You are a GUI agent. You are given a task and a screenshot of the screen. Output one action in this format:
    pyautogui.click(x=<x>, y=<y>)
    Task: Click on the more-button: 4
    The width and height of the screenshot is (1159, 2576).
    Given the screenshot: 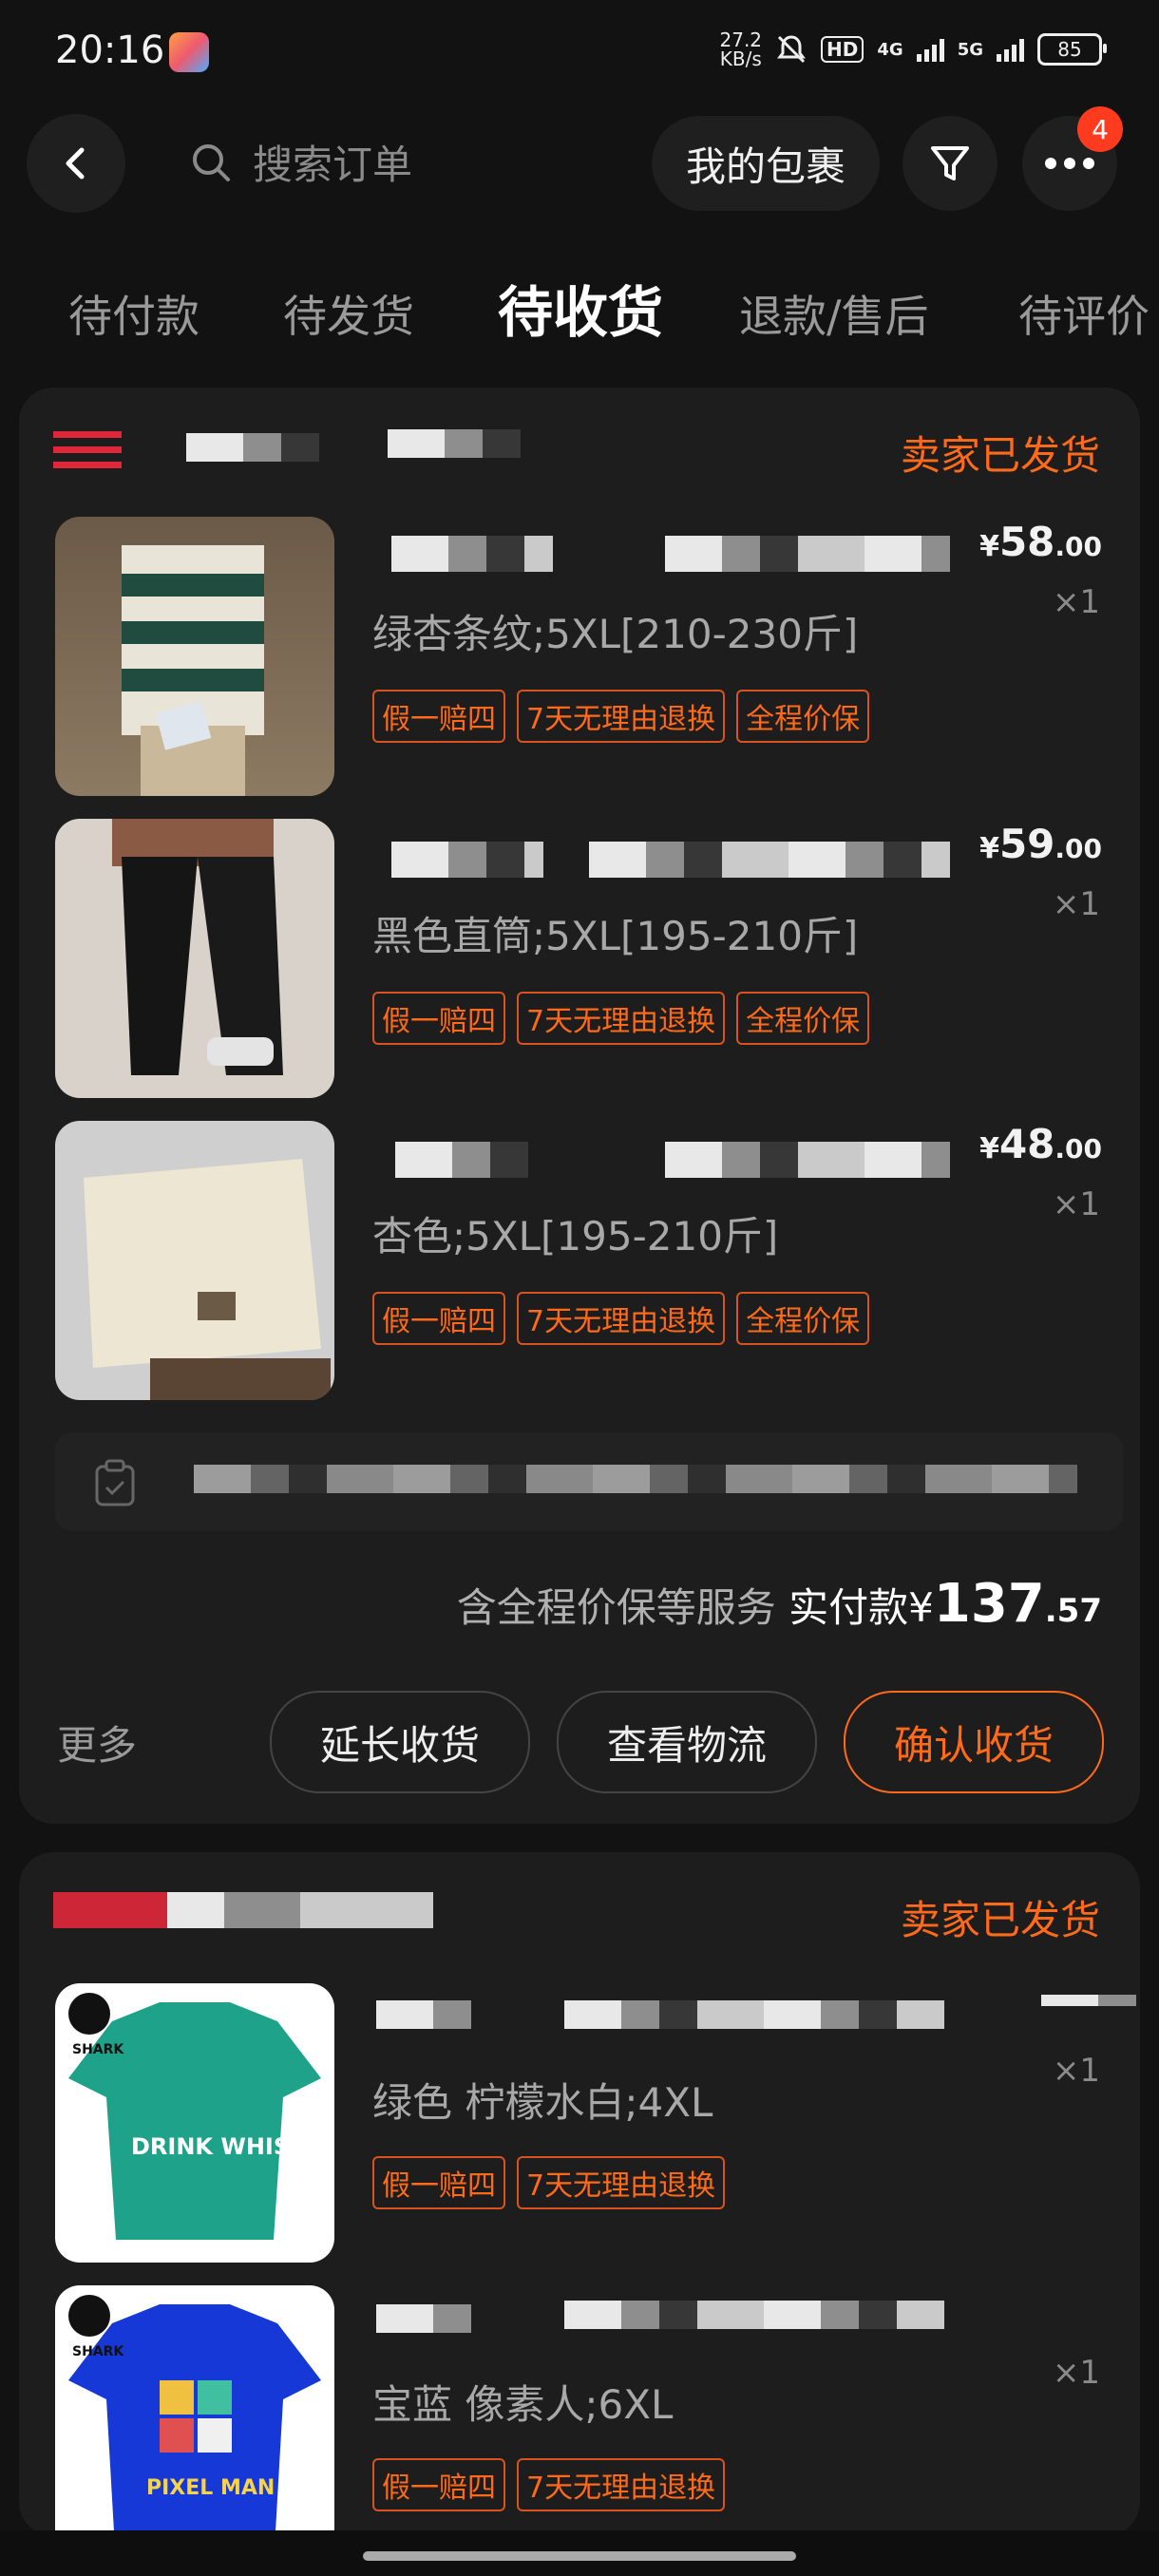 What is the action you would take?
    pyautogui.click(x=1072, y=158)
    